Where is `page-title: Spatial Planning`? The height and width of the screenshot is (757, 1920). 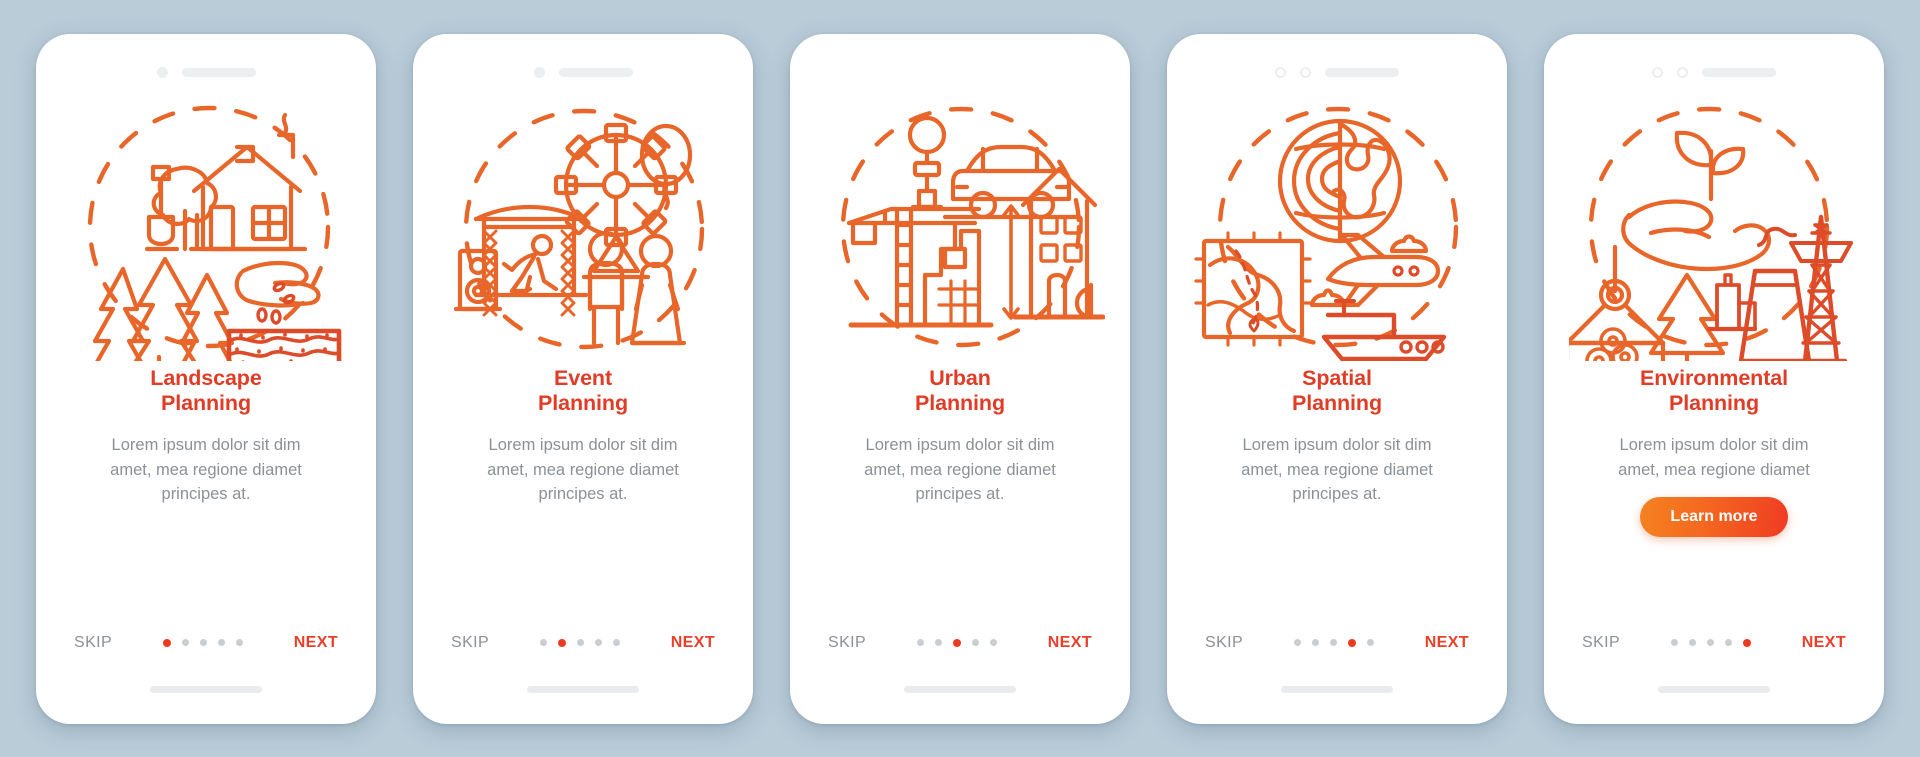
page-title: Spatial Planning is located at coordinates (1337, 390).